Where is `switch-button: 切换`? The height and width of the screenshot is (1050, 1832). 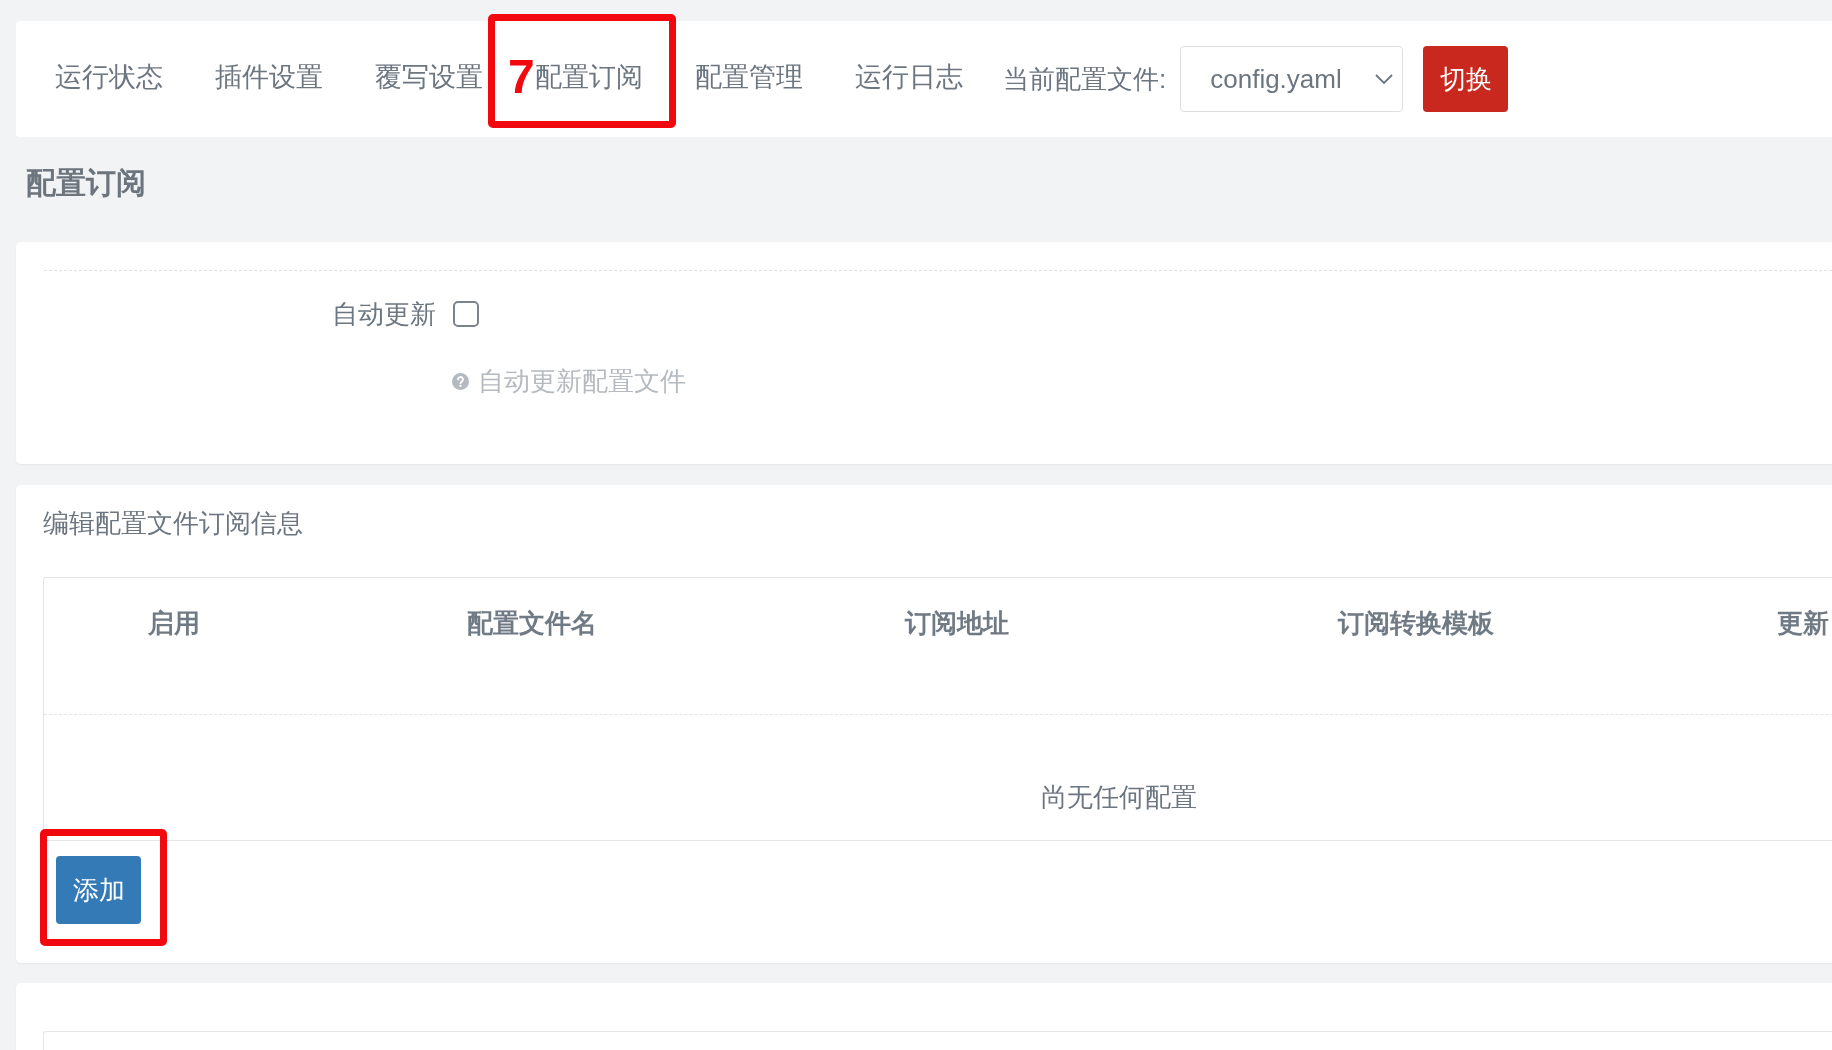
switch-button: 切换 is located at coordinates (1466, 79).